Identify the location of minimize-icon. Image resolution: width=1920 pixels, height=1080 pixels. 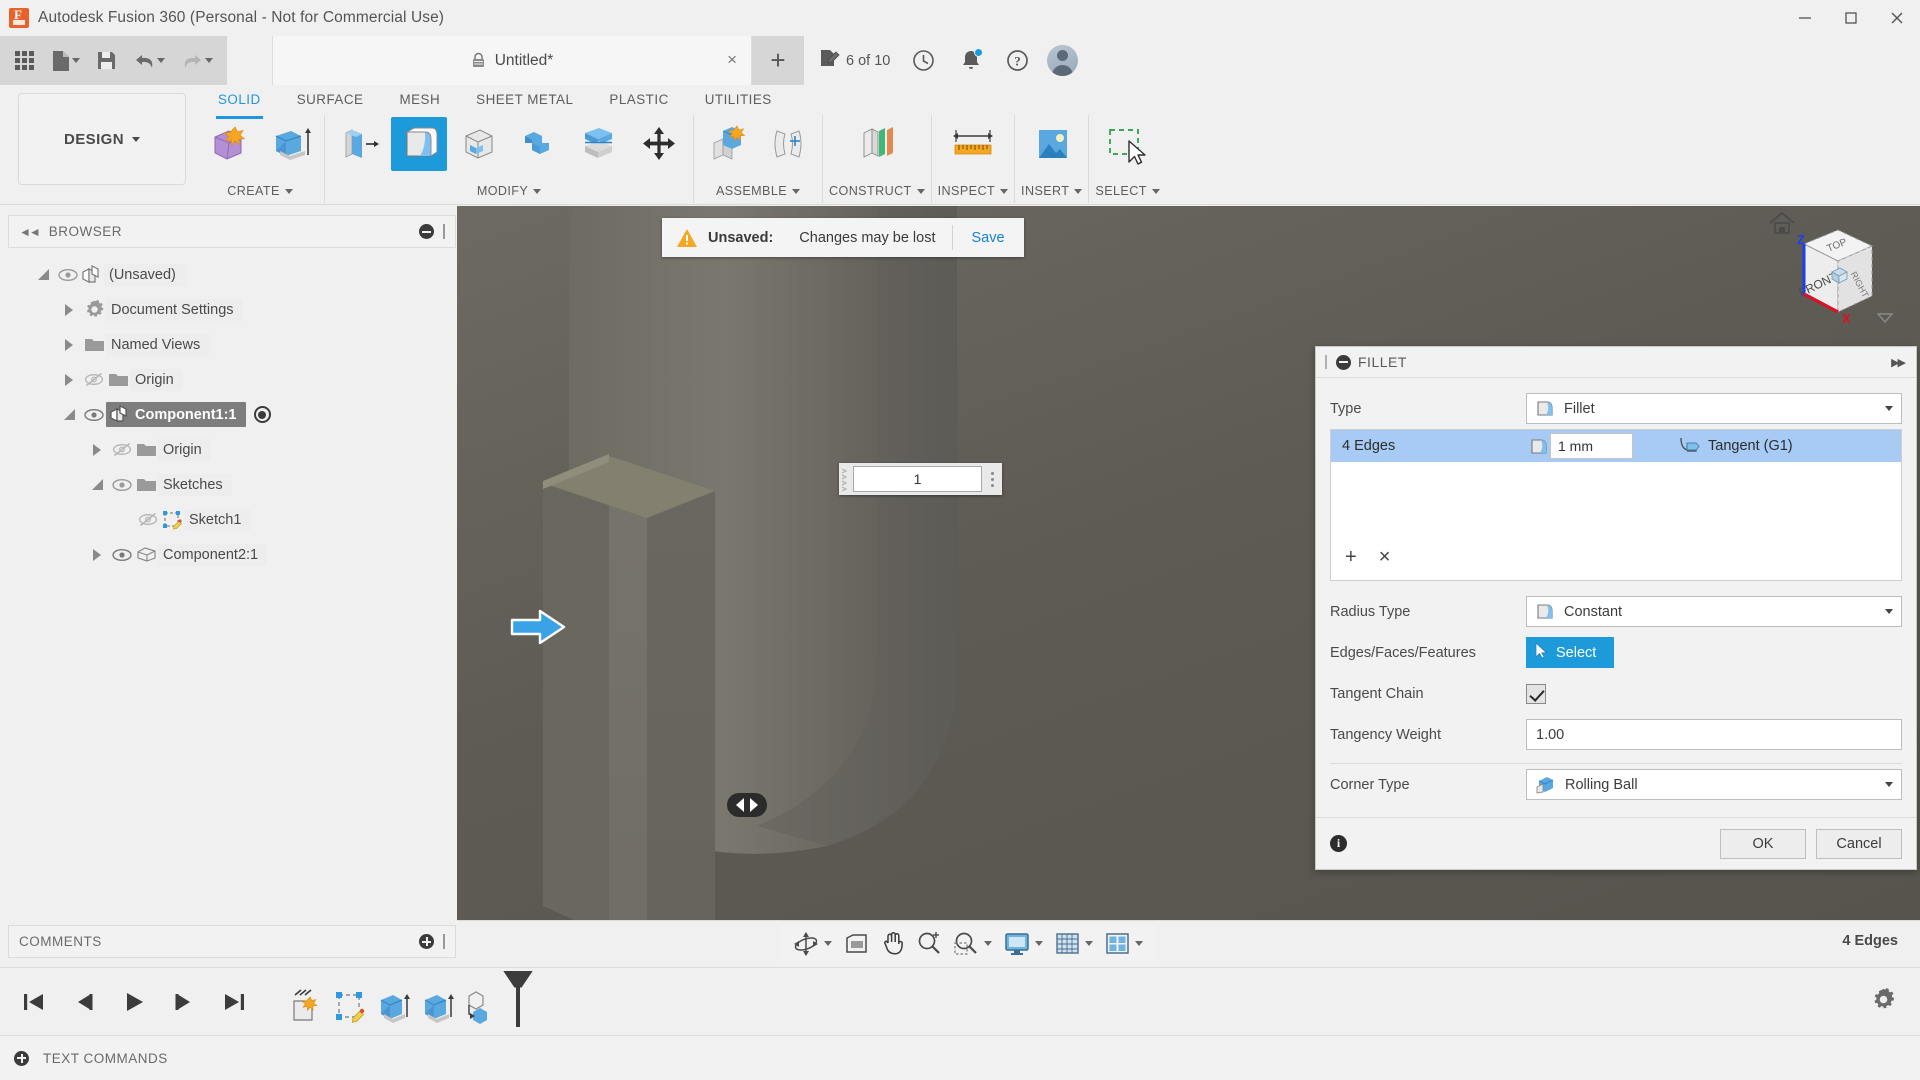
(1805, 18).